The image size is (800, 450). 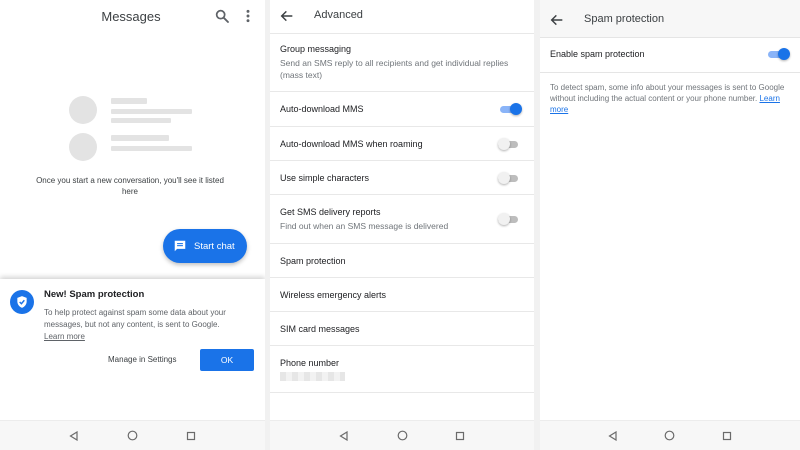 I want to click on auto-download-roaming-row: Auto-download MMS when roaming, so click(x=402, y=144).